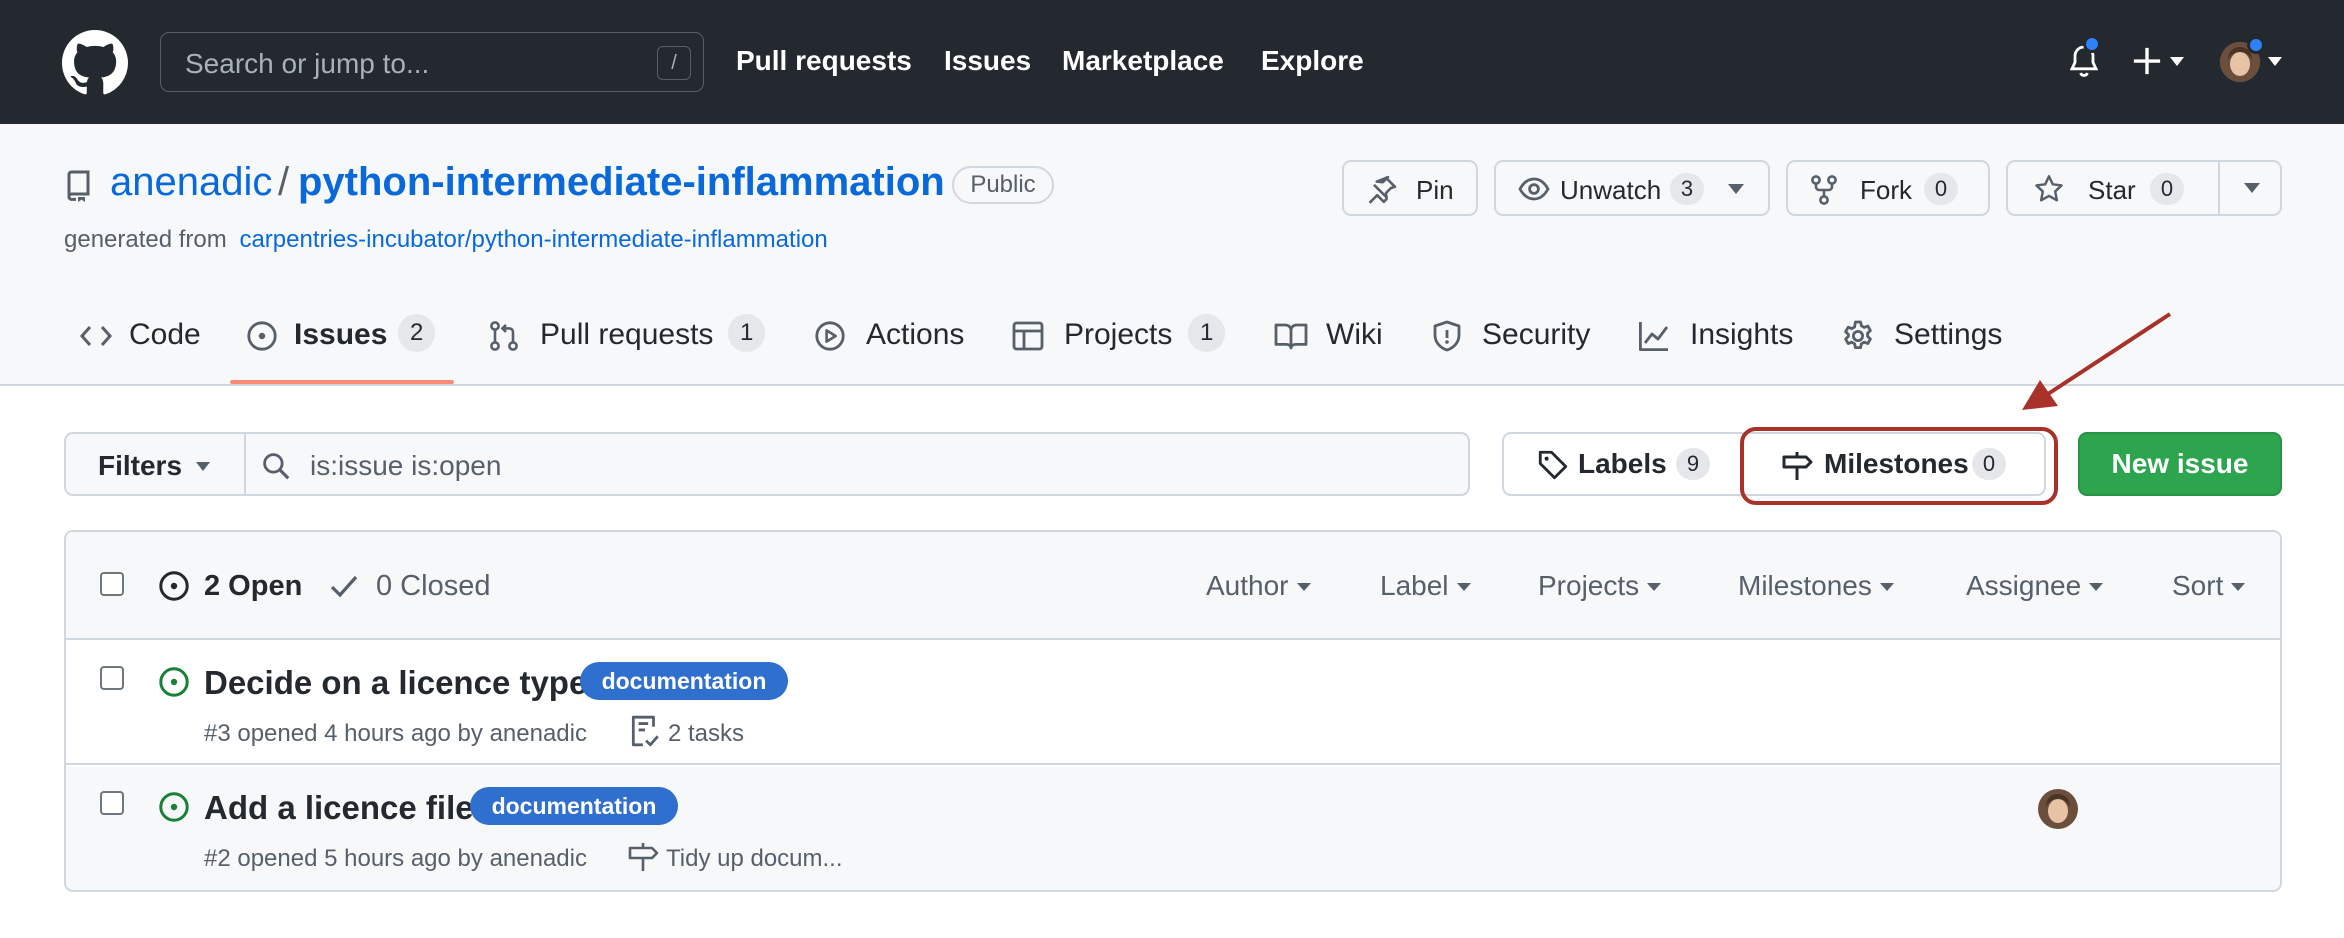  What do you see at coordinates (2024, 585) in the screenshot?
I see `assignee-filter-label: Assignee` at bounding box center [2024, 585].